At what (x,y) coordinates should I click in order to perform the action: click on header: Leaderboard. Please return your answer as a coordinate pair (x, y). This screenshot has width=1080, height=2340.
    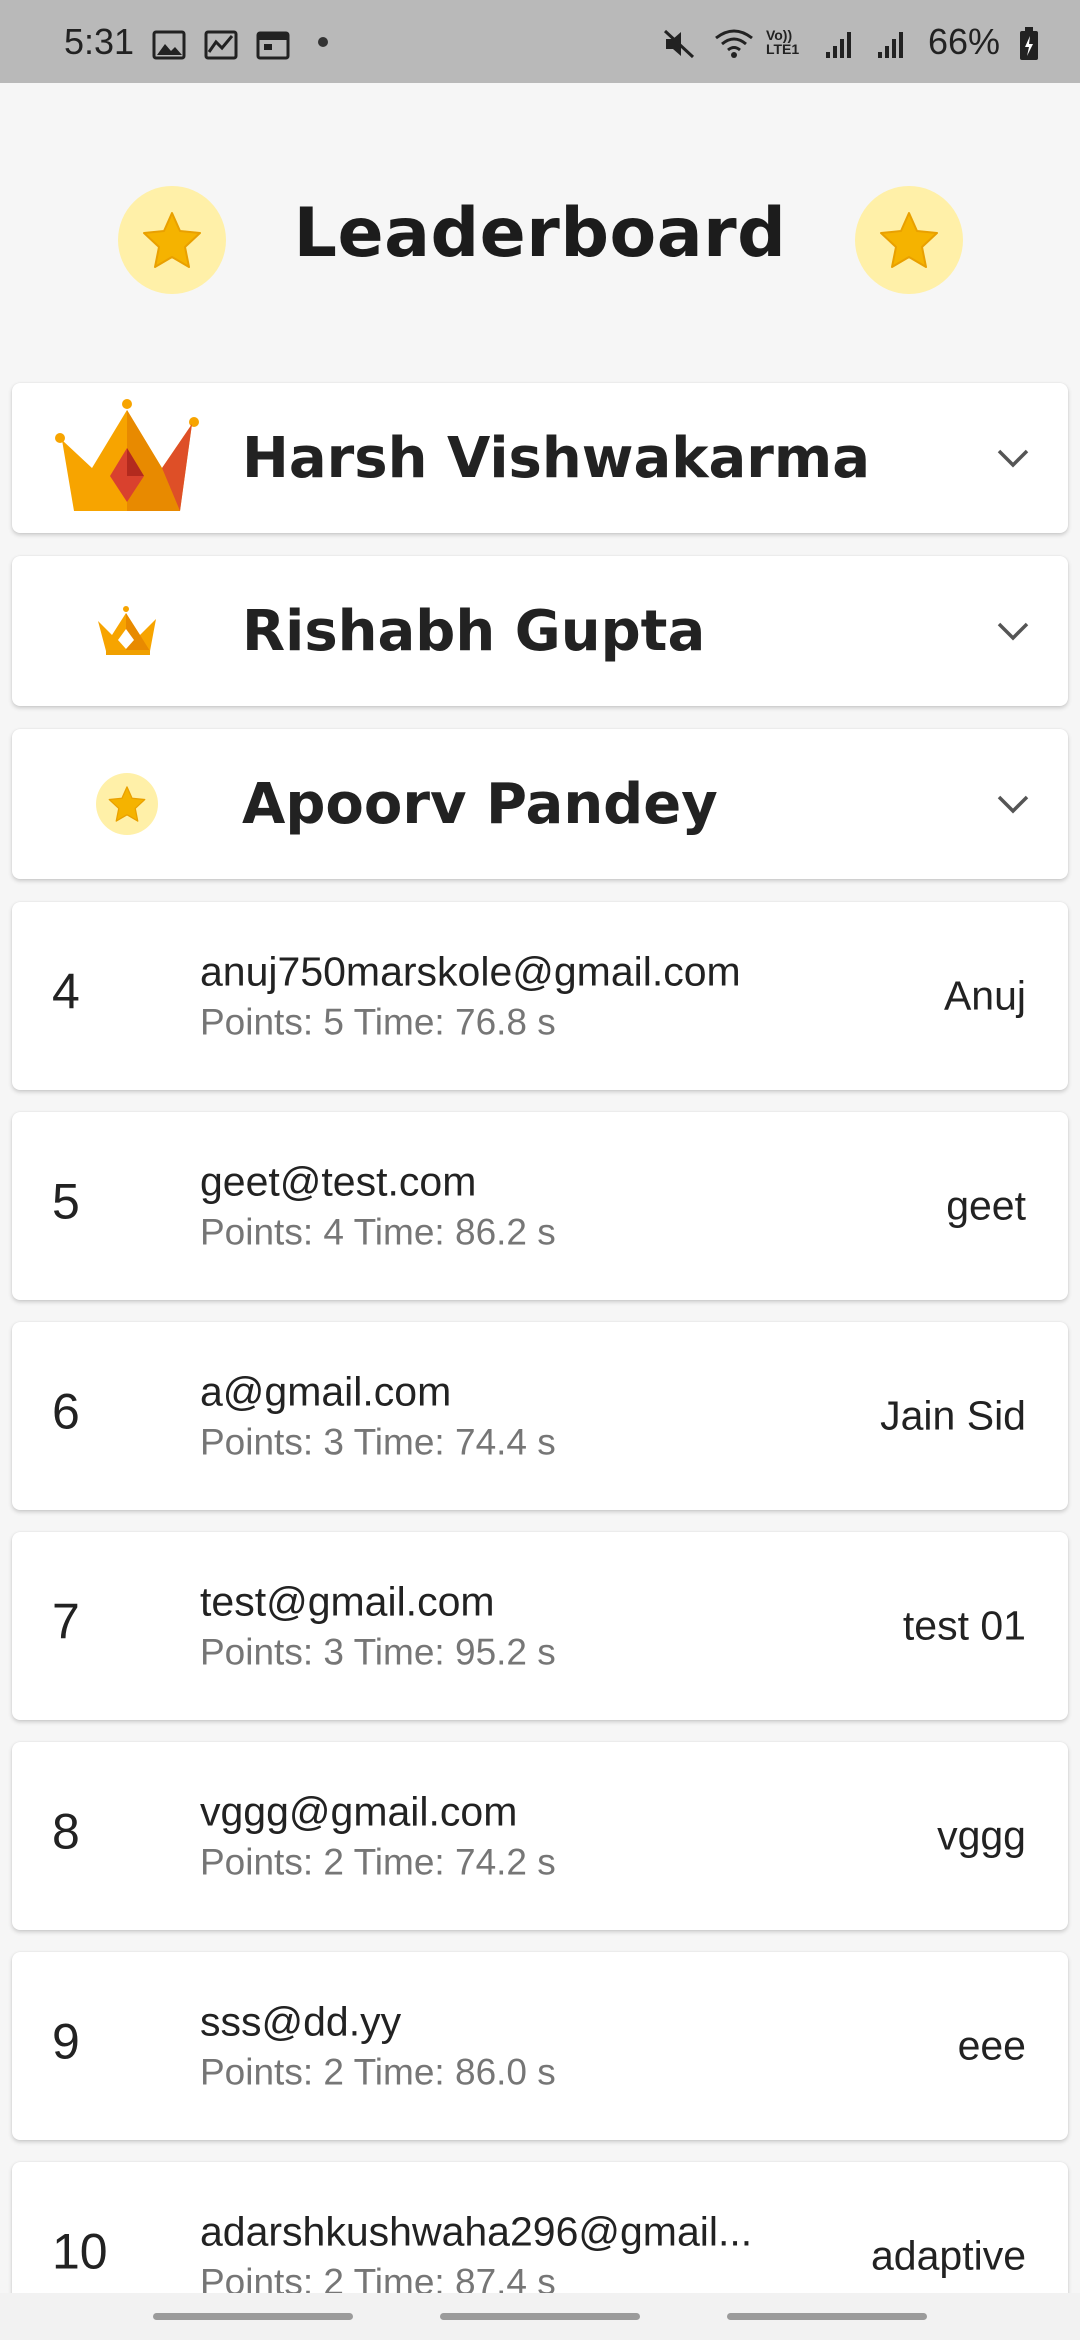
    Looking at the image, I should click on (540, 233).